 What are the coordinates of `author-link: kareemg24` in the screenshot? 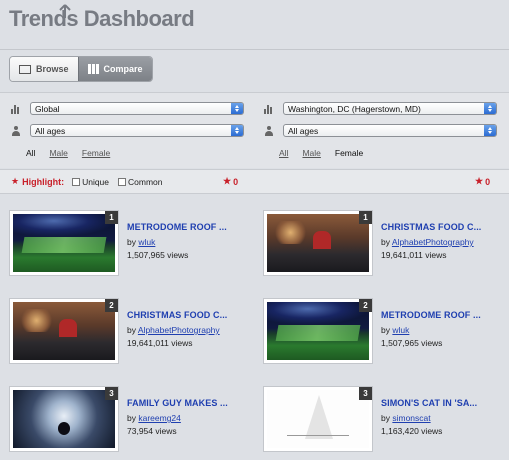 It's located at (159, 418).